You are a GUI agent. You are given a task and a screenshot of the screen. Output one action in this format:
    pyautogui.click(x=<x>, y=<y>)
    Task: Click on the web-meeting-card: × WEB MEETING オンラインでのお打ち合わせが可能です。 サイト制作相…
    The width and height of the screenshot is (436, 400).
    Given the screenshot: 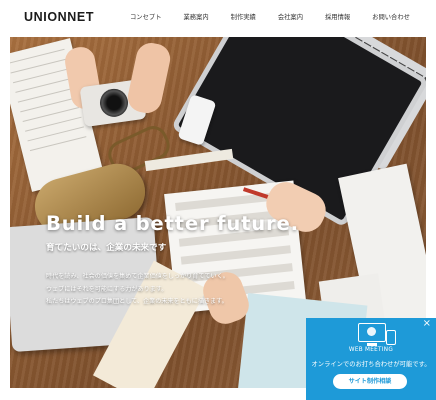 What is the action you would take?
    pyautogui.click(x=371, y=359)
    